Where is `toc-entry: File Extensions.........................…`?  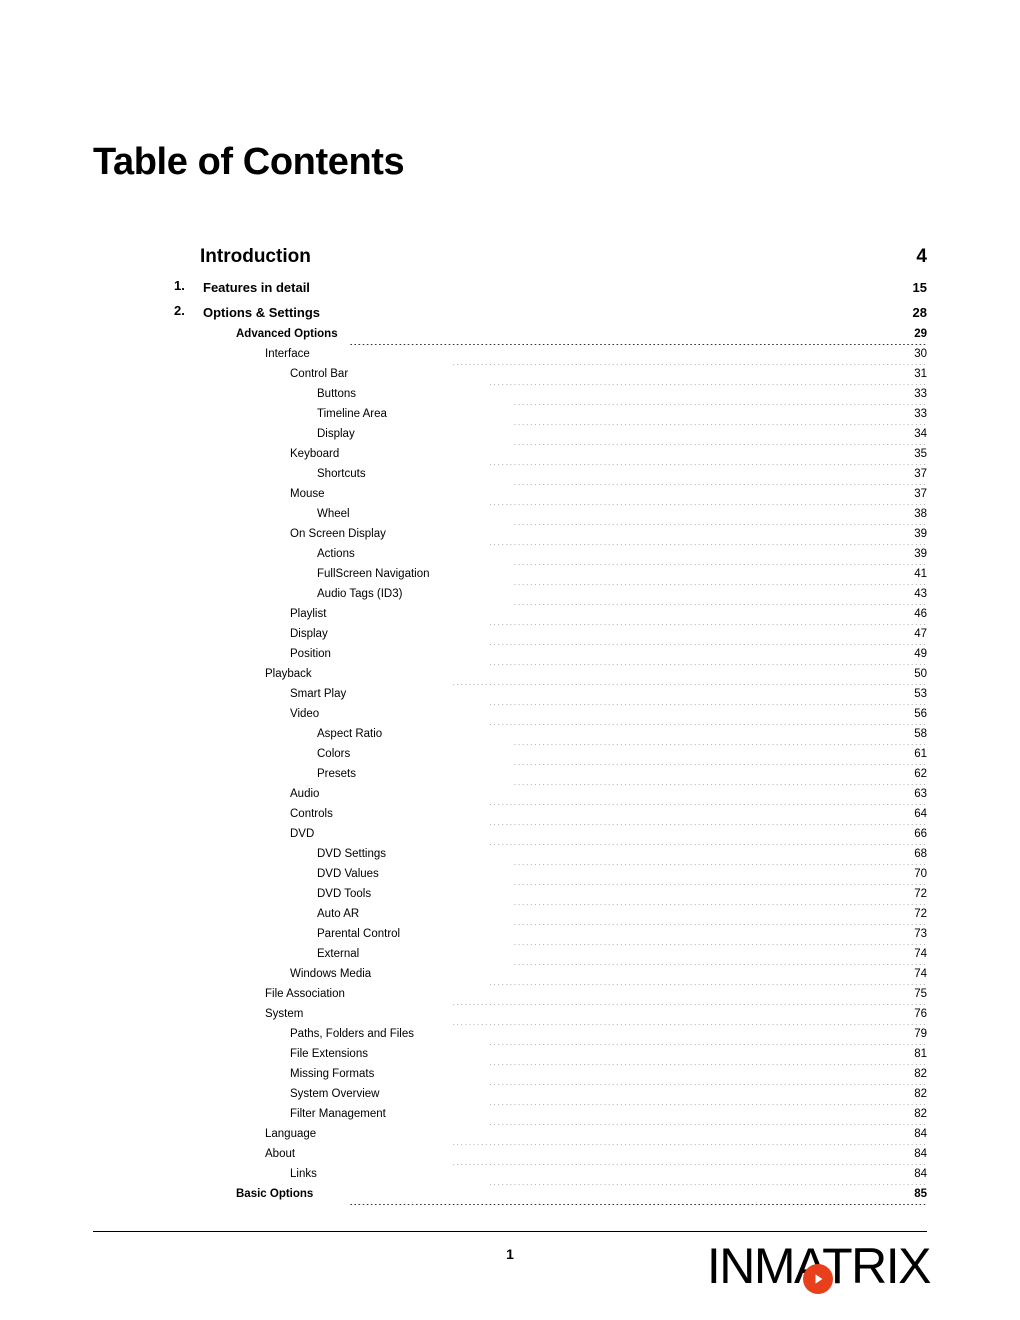
toc-entry: File Extensions.........................… is located at coordinates (510, 1058).